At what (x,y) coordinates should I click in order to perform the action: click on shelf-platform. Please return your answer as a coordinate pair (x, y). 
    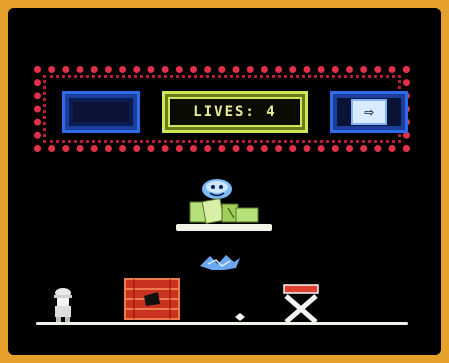
    Looking at the image, I should click on (224, 227).